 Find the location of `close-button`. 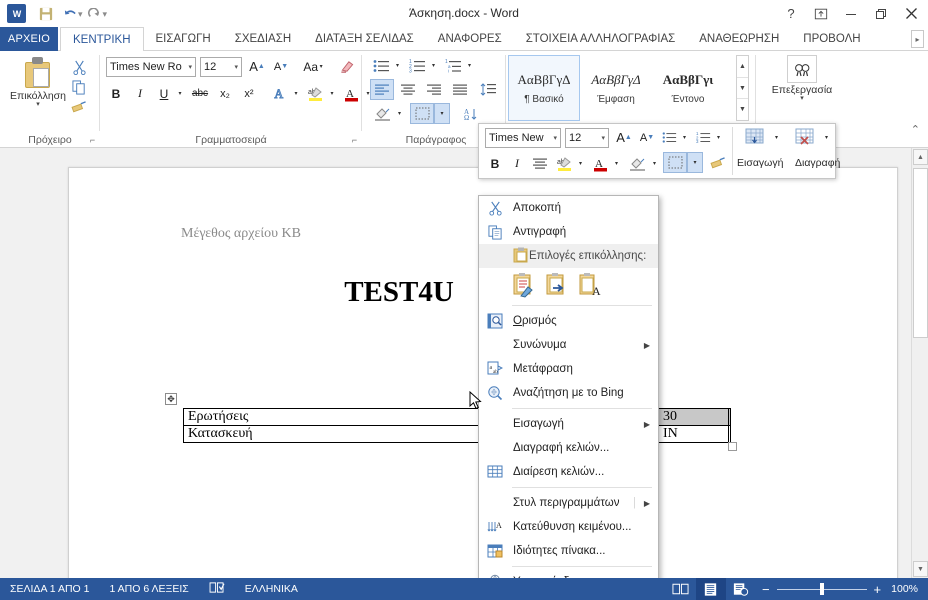

close-button is located at coordinates (911, 14).